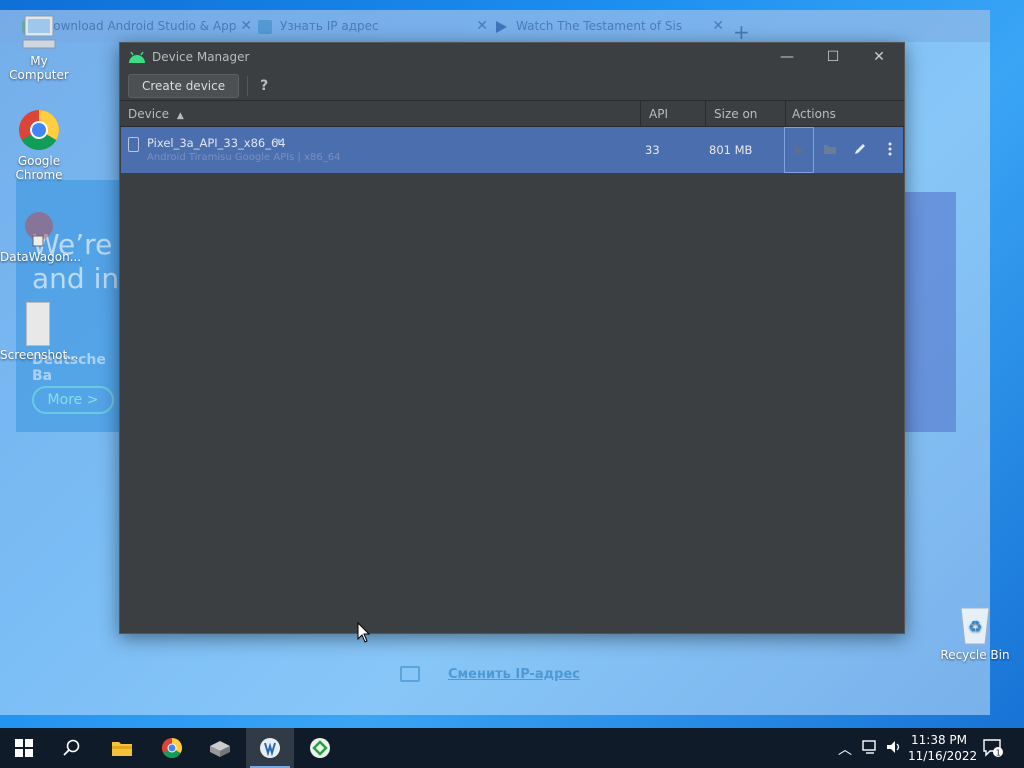  Describe the element at coordinates (814, 114) in the screenshot. I see `column-header-actions: Actions` at that location.